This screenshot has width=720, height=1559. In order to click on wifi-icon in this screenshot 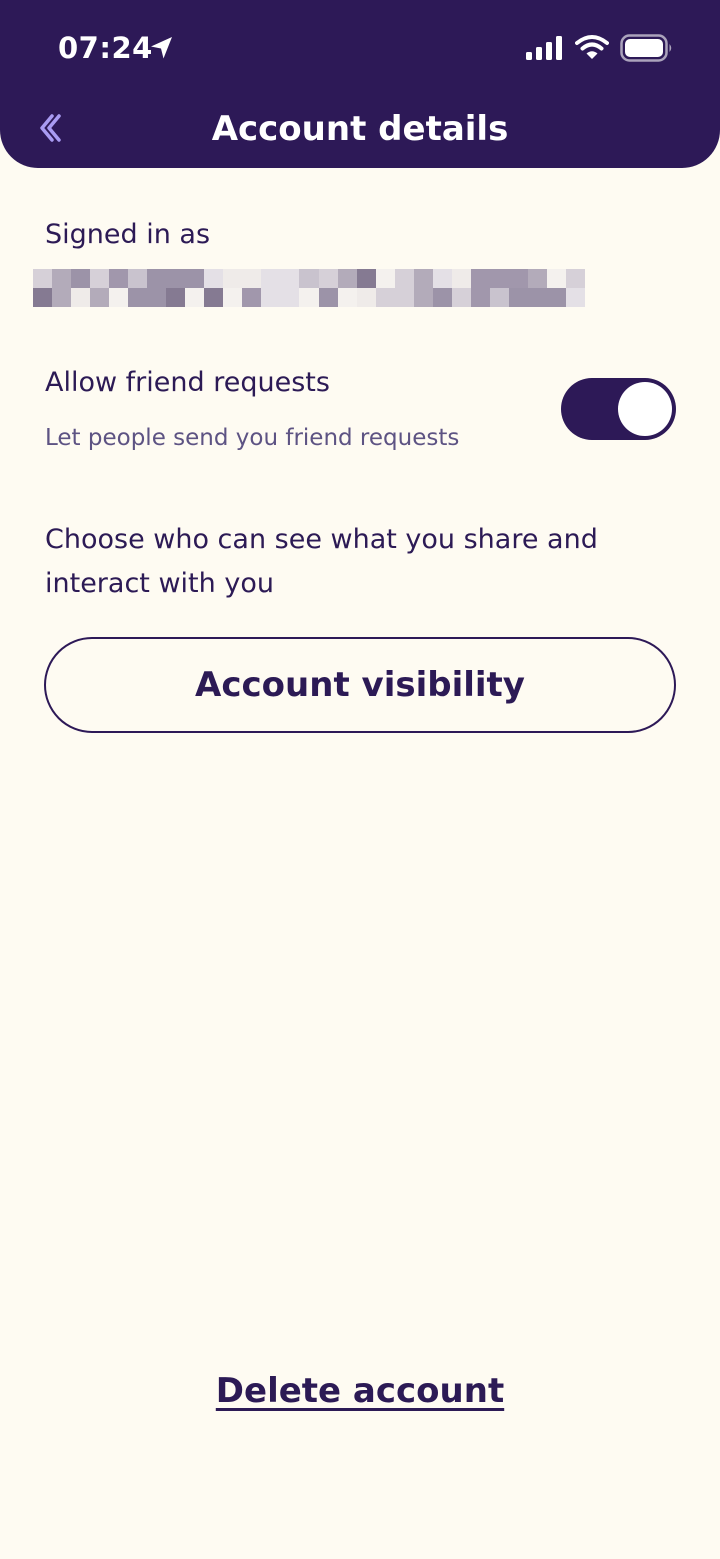, I will do `click(592, 47)`.